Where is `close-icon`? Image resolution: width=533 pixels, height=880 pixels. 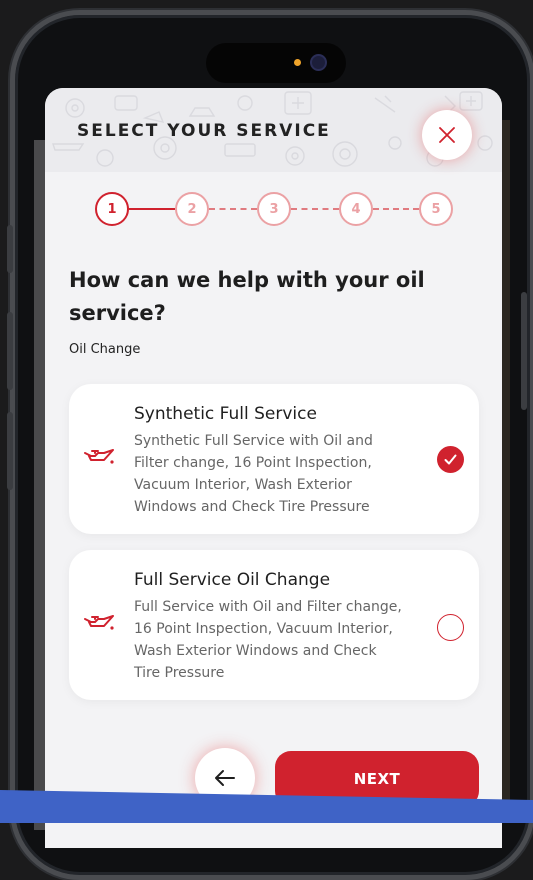 close-icon is located at coordinates (447, 135).